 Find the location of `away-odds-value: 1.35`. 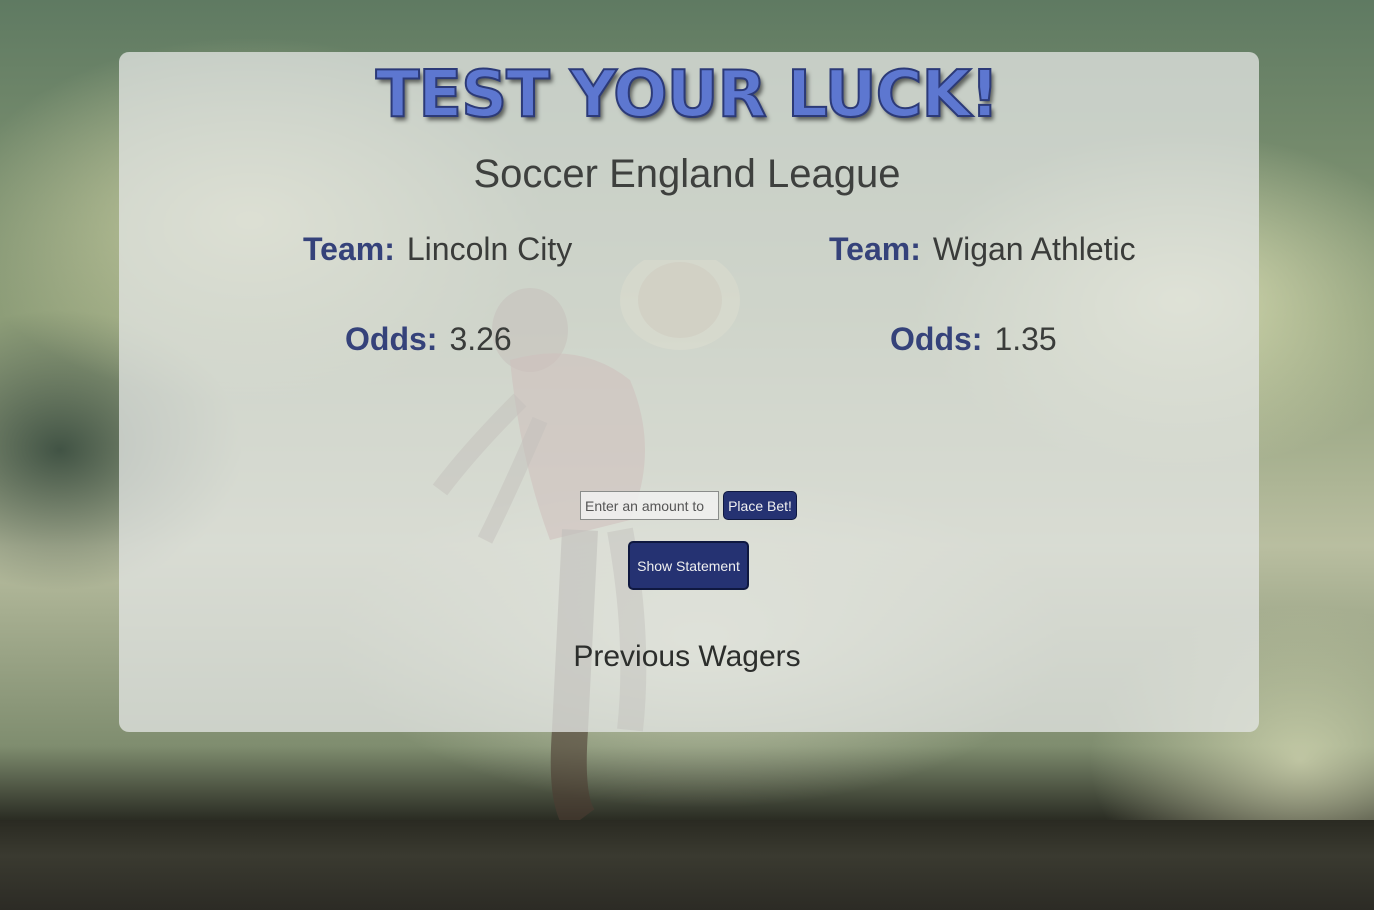

away-odds-value: 1.35 is located at coordinates (1025, 339).